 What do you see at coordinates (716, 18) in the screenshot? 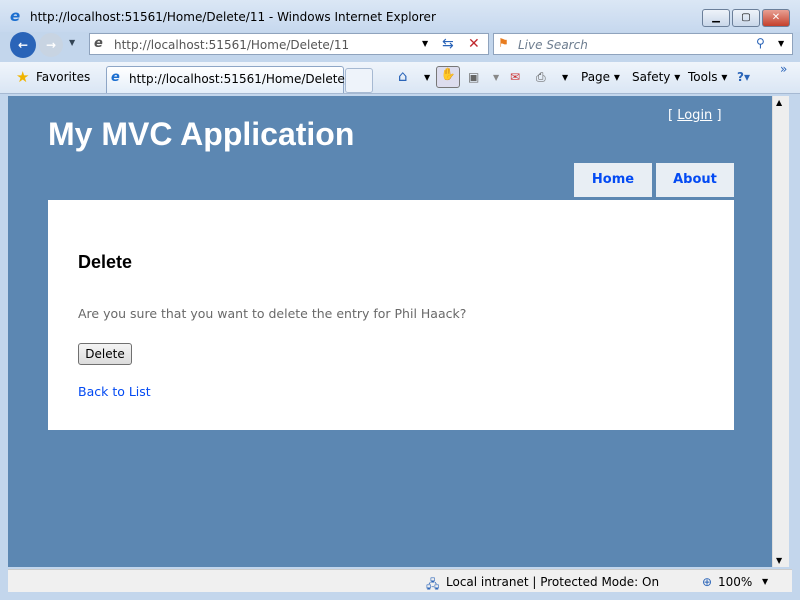
I see `minimize-button: ▁` at bounding box center [716, 18].